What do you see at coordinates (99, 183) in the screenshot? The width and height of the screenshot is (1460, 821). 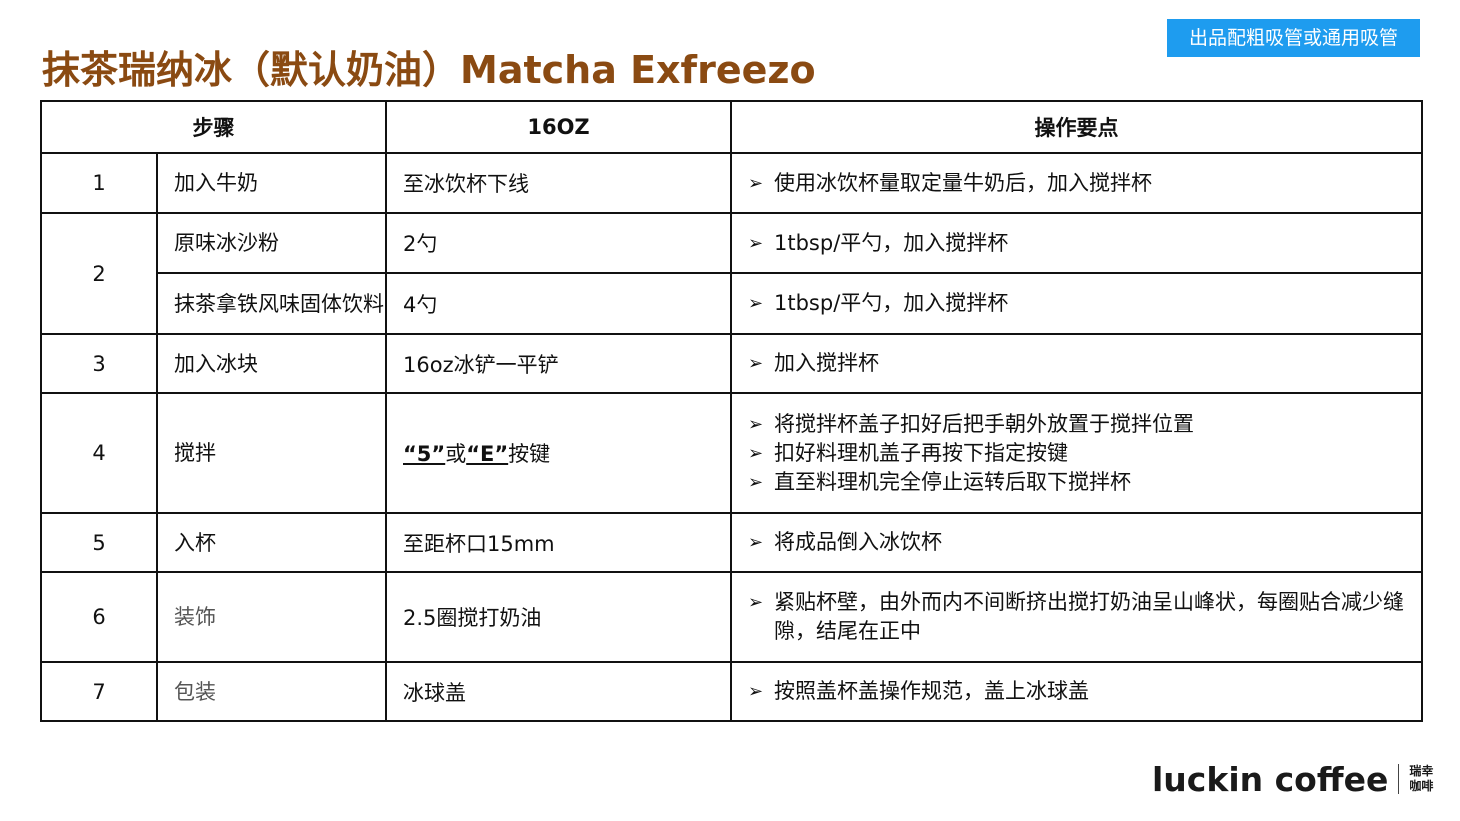 I see `step-number: 1` at bounding box center [99, 183].